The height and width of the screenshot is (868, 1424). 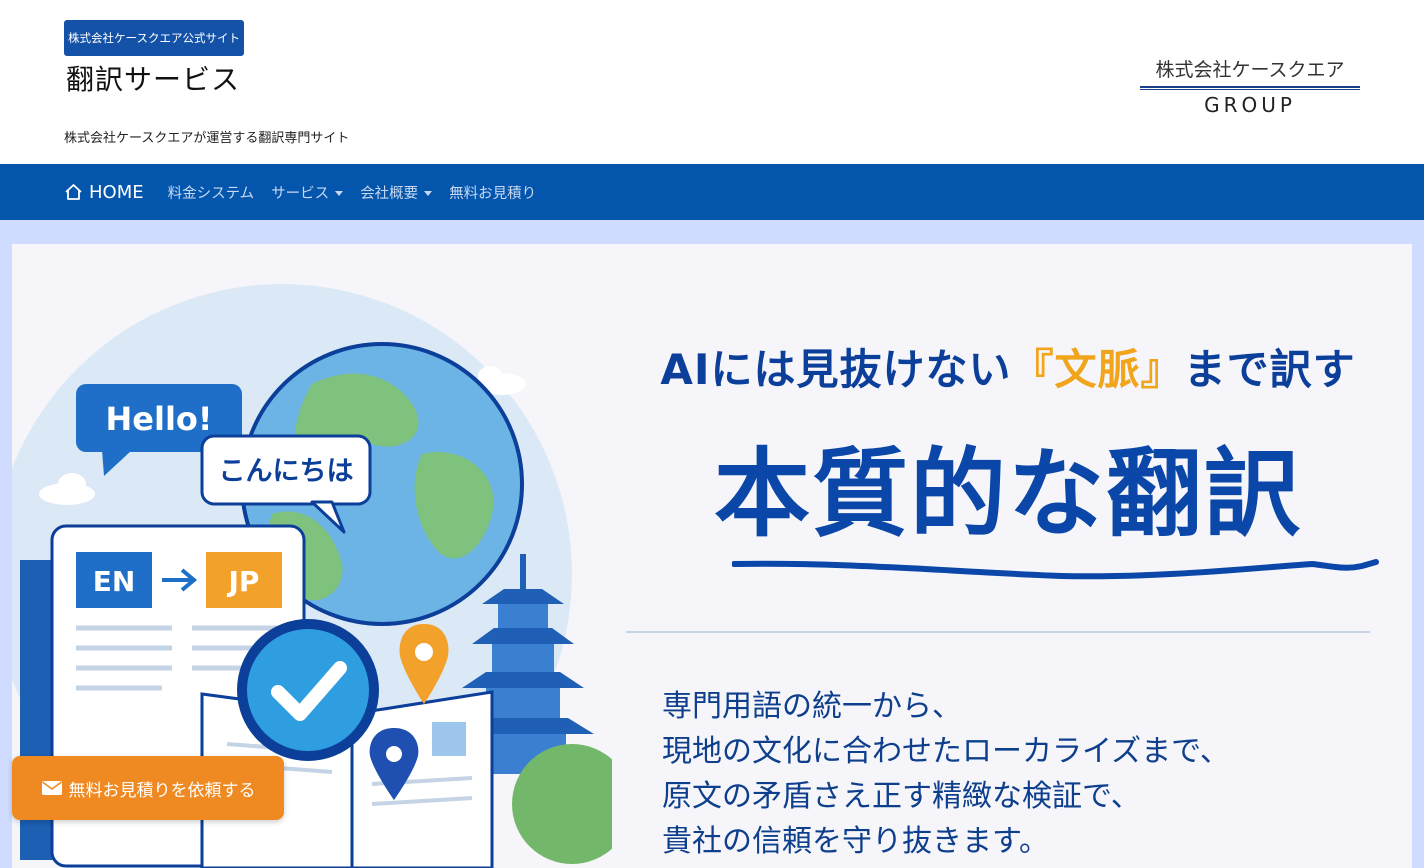 What do you see at coordinates (116, 192) in the screenshot?
I see `nav-home-label: HOME` at bounding box center [116, 192].